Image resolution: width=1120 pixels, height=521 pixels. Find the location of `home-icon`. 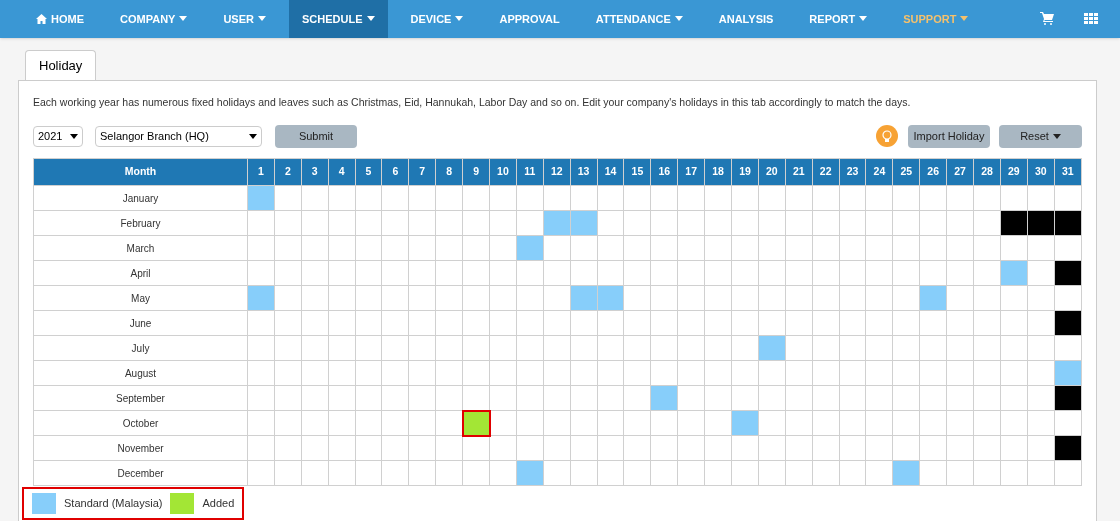

home-icon is located at coordinates (41, 18).